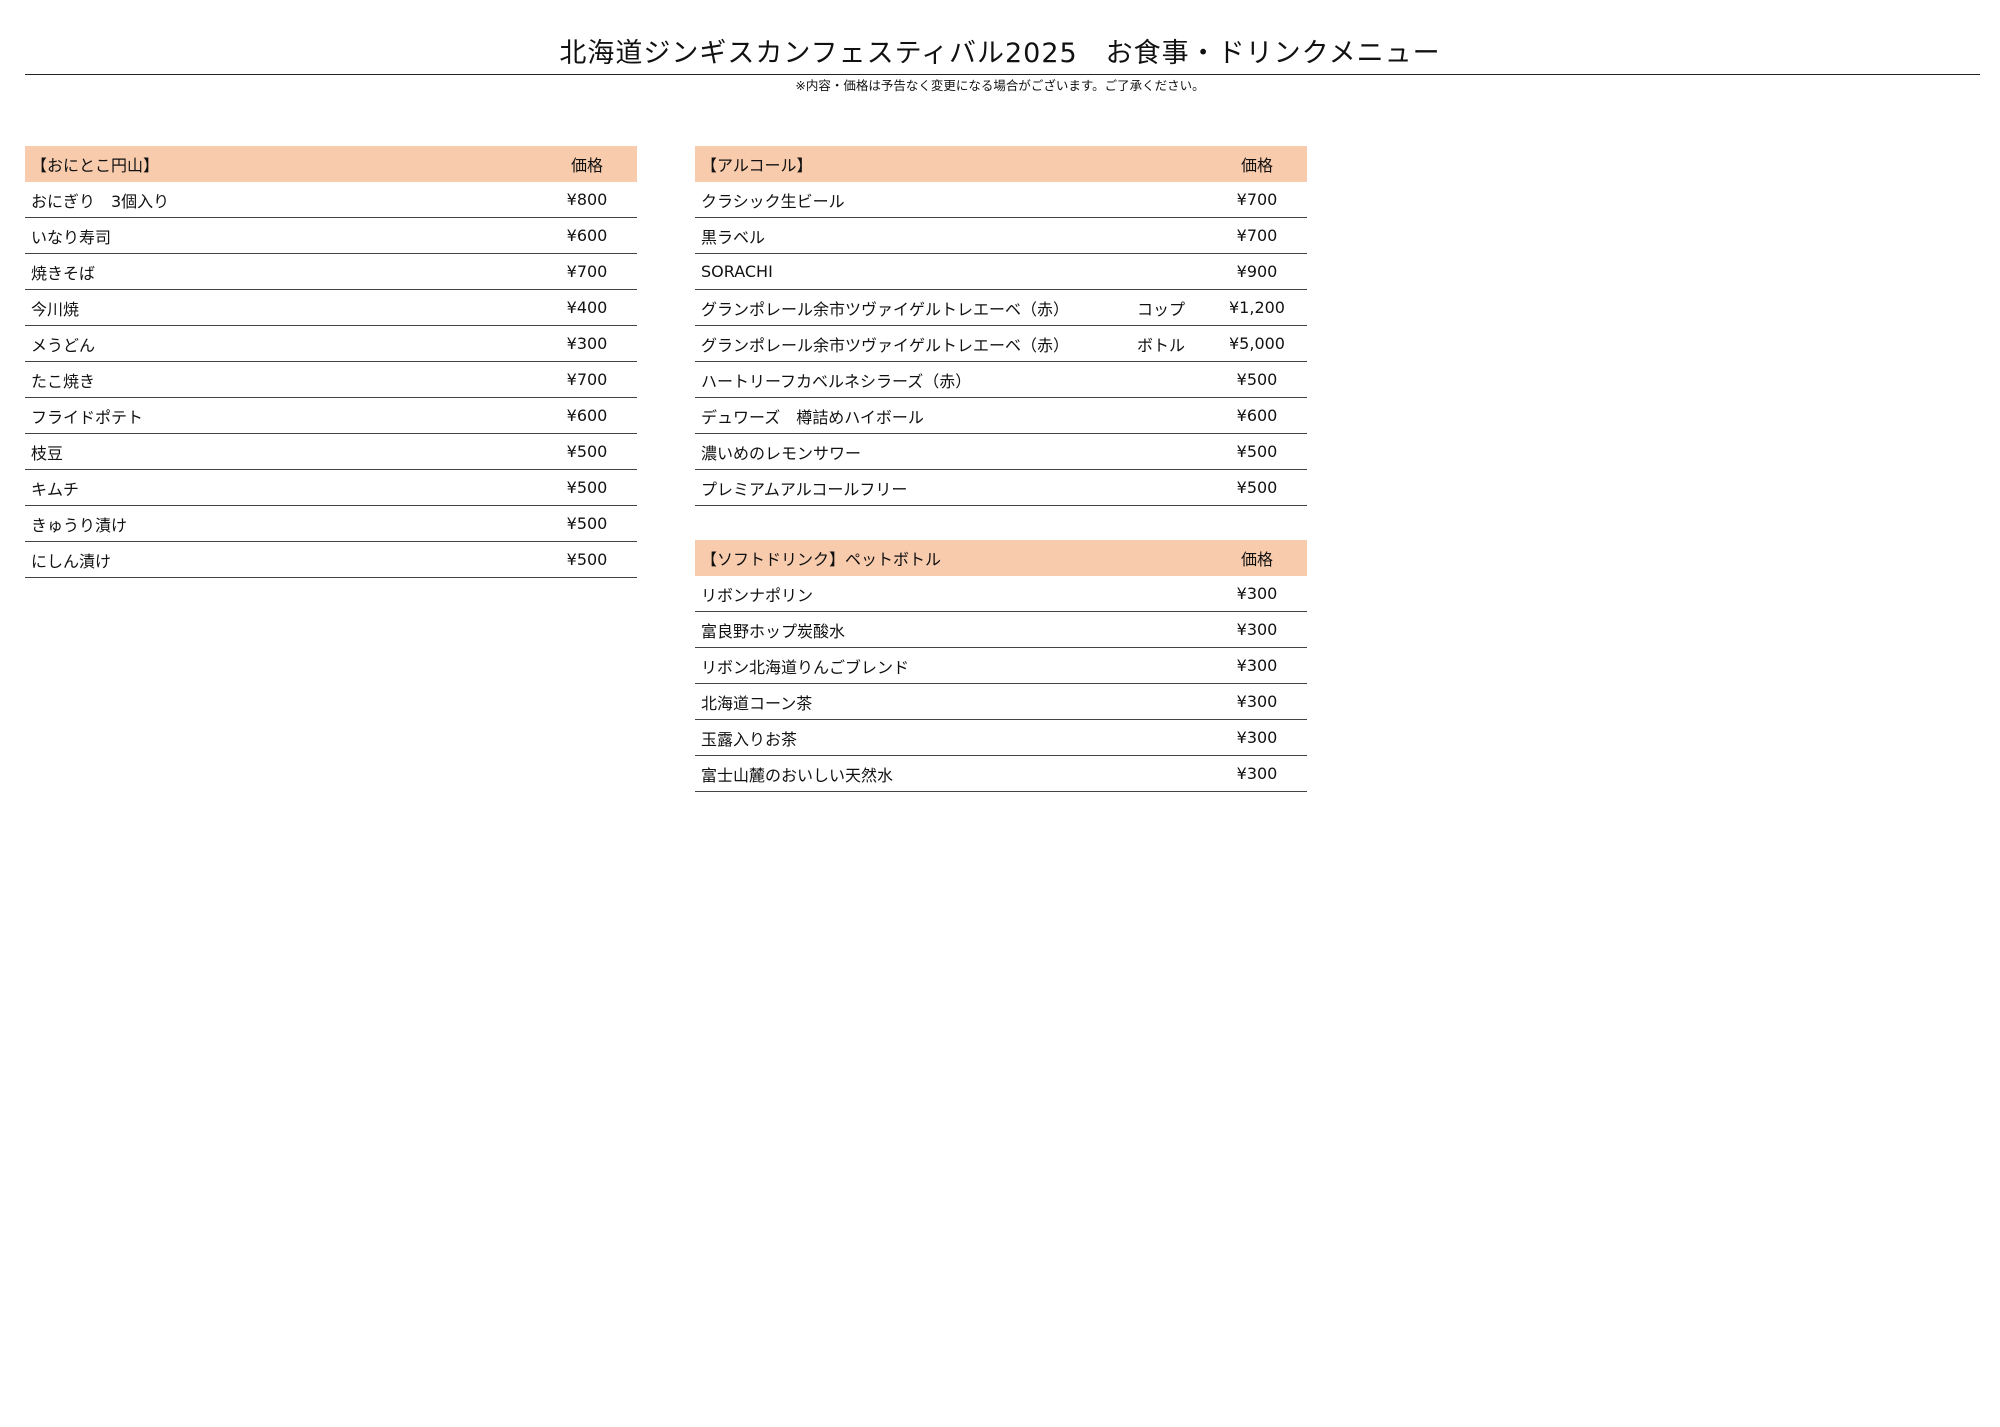 The height and width of the screenshot is (1427, 2000). I want to click on table-row: にしん漬け ¥500, so click(331, 559).